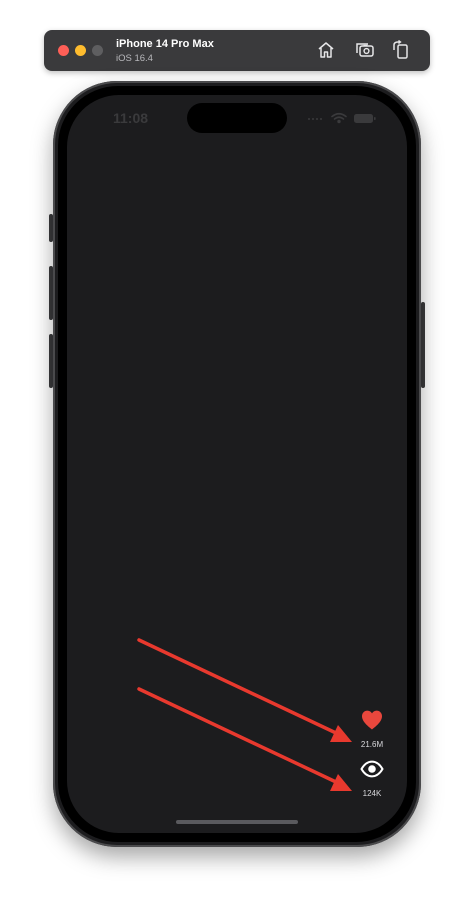 Image resolution: width=474 pixels, height=905 pixels. I want to click on dynamic-island, so click(237, 118).